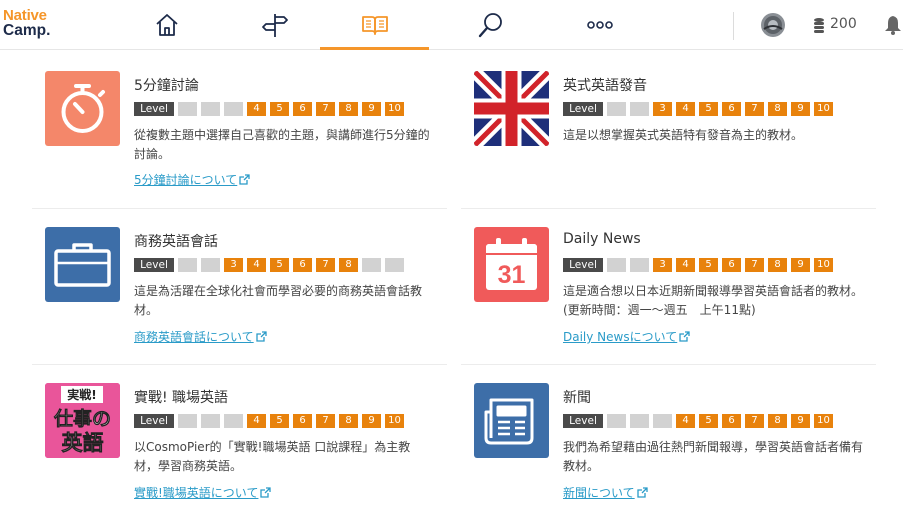 The width and height of the screenshot is (903, 520). What do you see at coordinates (272, 456) in the screenshot?
I see `course-description: 以CosmoPier的「實戰!職場英語 口說課程」為主教材，學習商務英語。` at bounding box center [272, 456].